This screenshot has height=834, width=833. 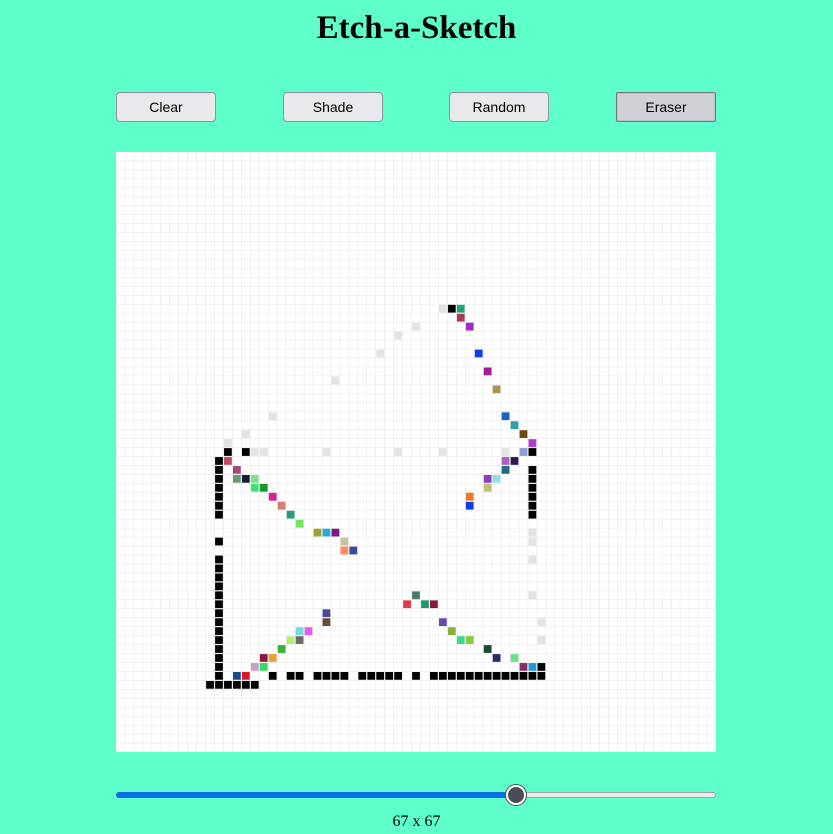 What do you see at coordinates (499, 107) in the screenshot?
I see `random-button: Random` at bounding box center [499, 107].